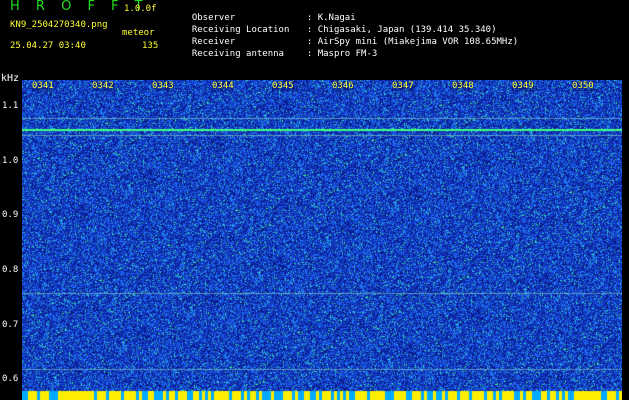 Image resolution: width=629 pixels, height=400 pixels. What do you see at coordinates (463, 86) in the screenshot?
I see `x-tick-label: 0348` at bounding box center [463, 86].